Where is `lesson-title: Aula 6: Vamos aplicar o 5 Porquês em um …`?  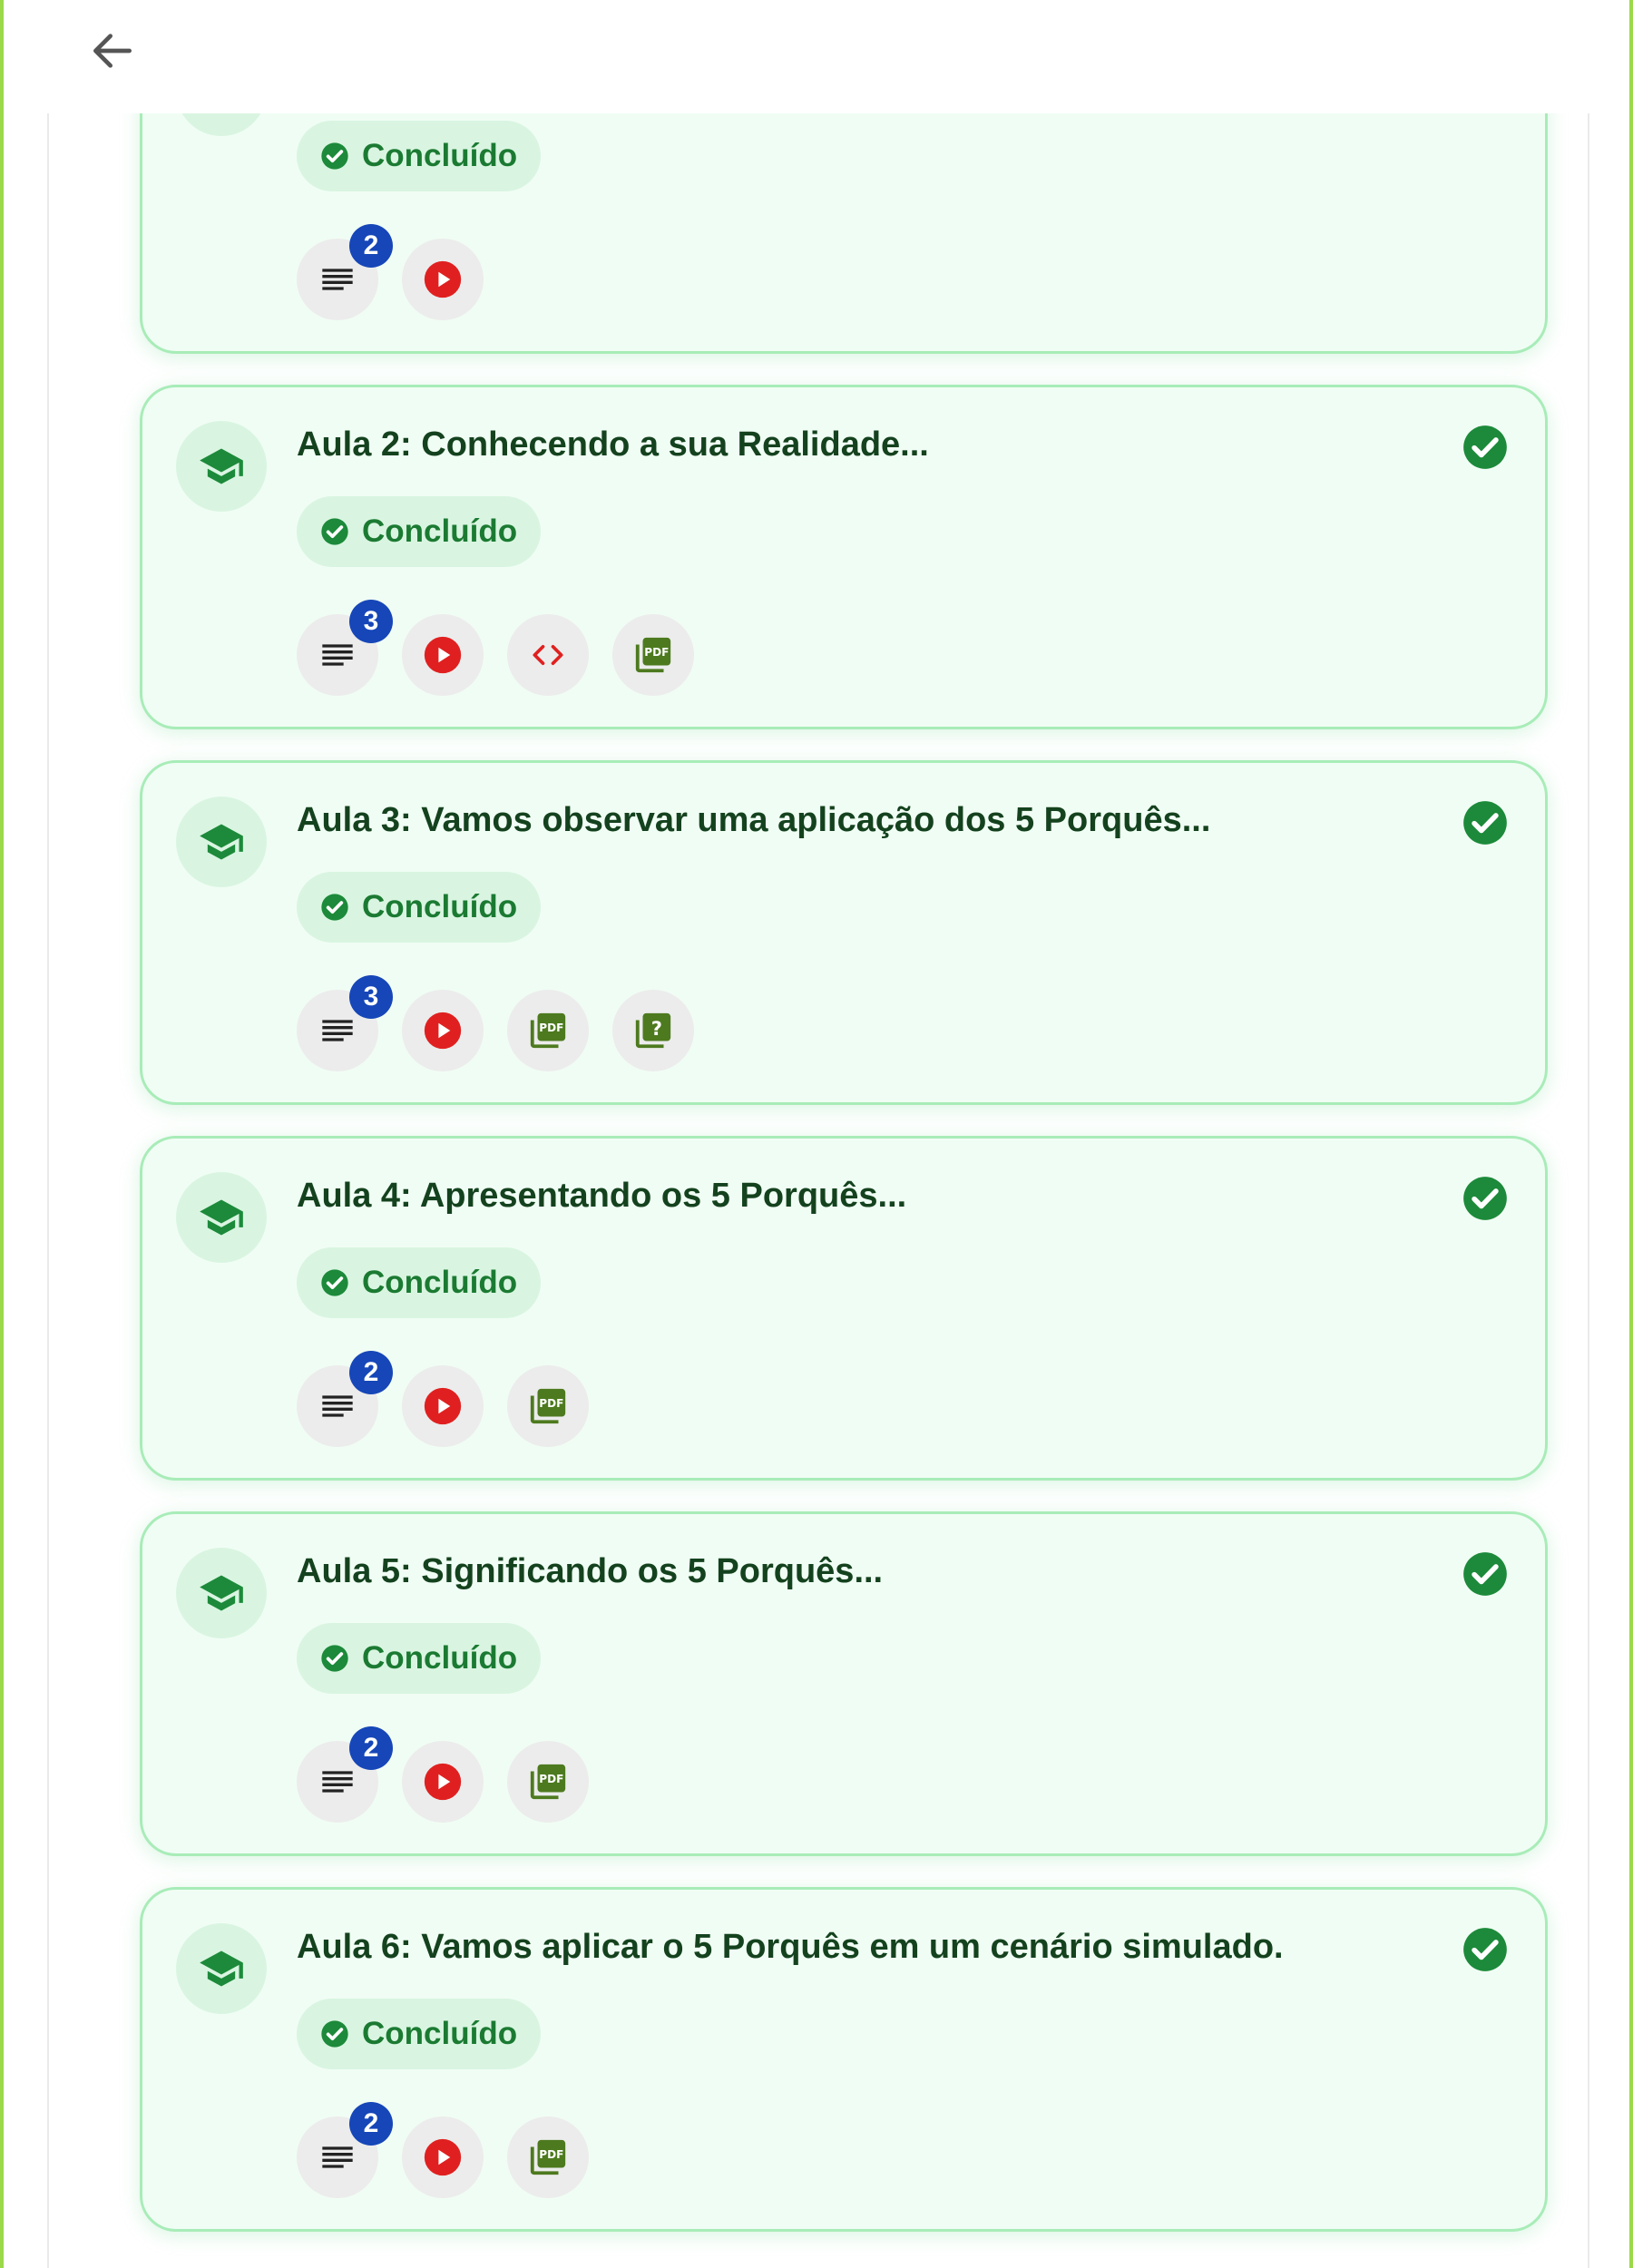
lesson-title: Aula 6: Vamos aplicar o 5 Porquês em um … is located at coordinates (790, 1947).